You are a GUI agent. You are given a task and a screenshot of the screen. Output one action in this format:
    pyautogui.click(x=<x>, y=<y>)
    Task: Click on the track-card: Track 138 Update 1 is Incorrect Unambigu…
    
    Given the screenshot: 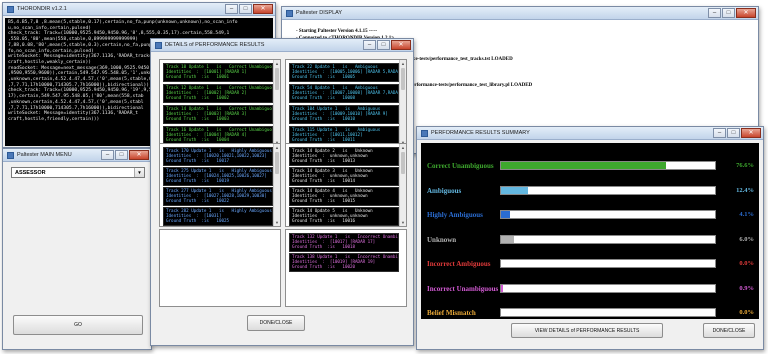 What is the action you would take?
    pyautogui.click(x=344, y=262)
    